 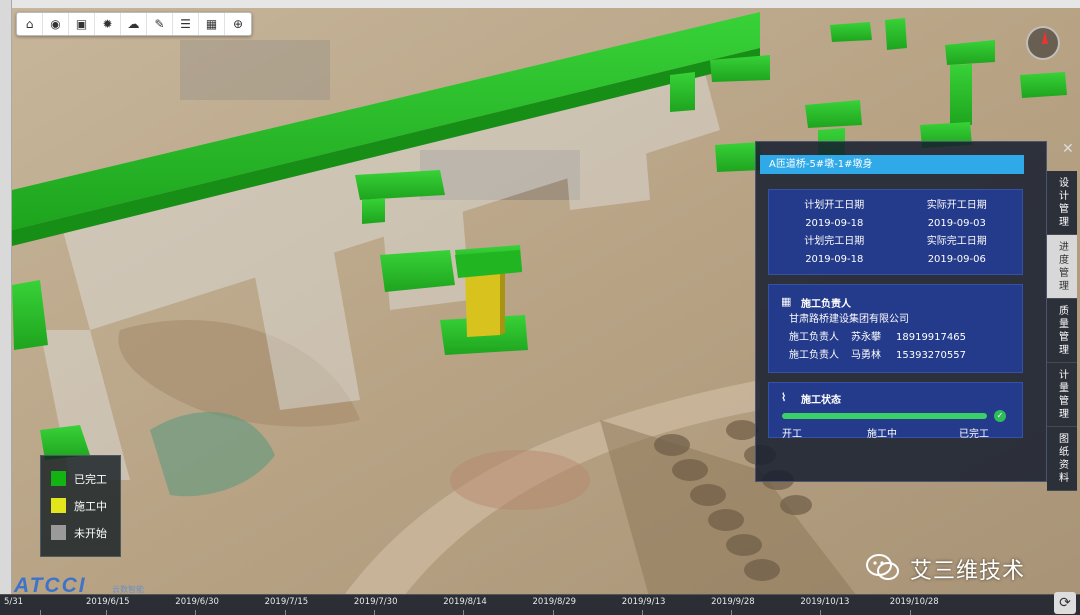 I want to click on timeline-reset-button: ⟳, so click(x=1065, y=603).